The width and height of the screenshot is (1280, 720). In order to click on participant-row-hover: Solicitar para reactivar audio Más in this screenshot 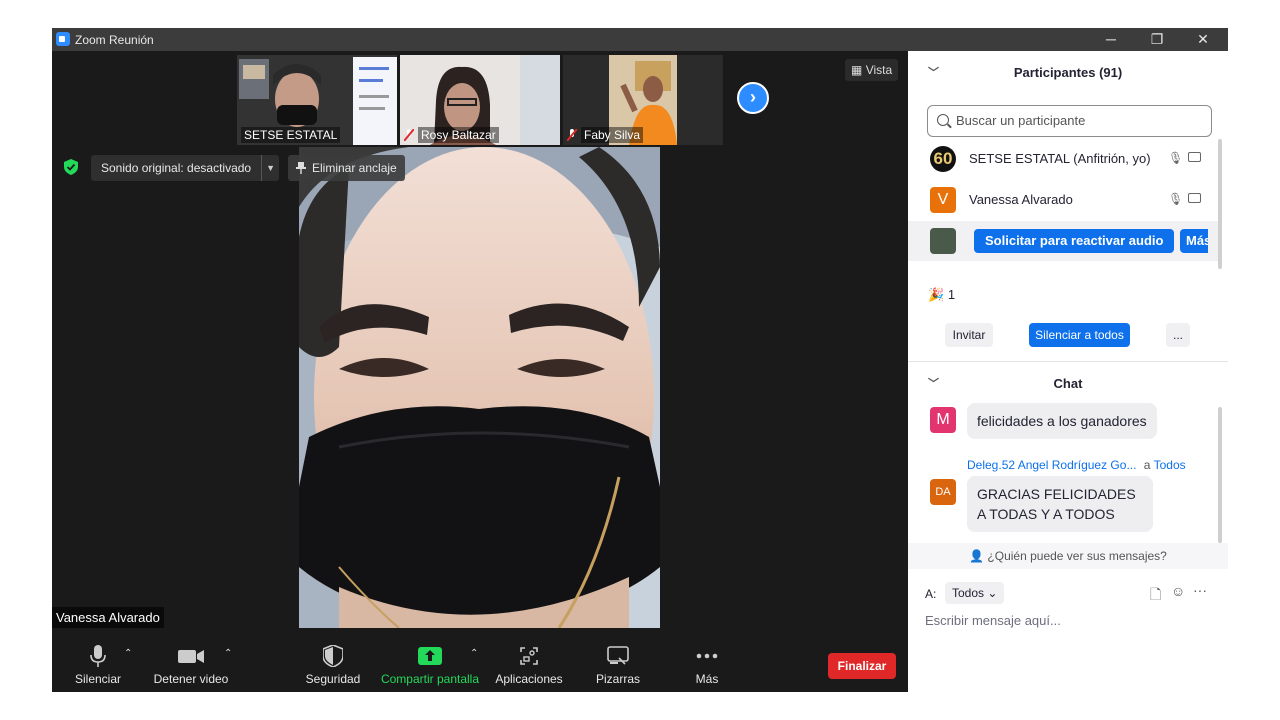, I will do `click(1063, 241)`.